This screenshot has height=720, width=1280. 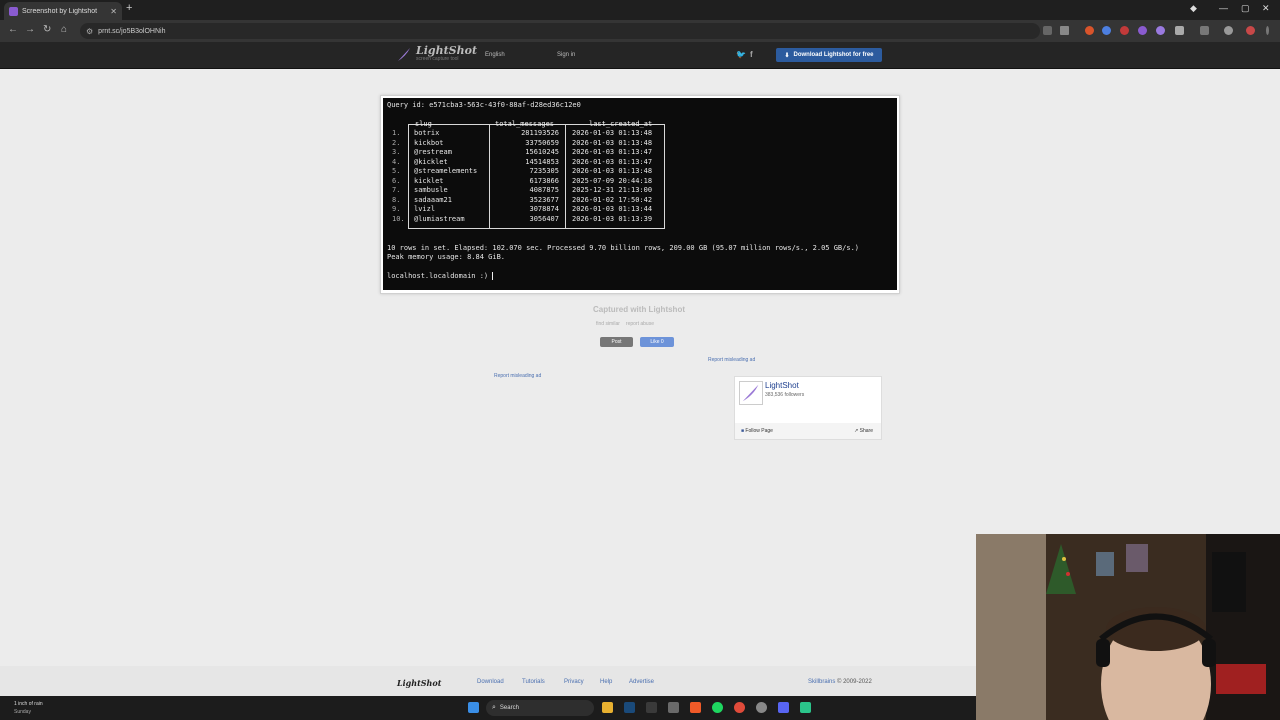 What do you see at coordinates (495, 55) in the screenshot?
I see `language-select: English` at bounding box center [495, 55].